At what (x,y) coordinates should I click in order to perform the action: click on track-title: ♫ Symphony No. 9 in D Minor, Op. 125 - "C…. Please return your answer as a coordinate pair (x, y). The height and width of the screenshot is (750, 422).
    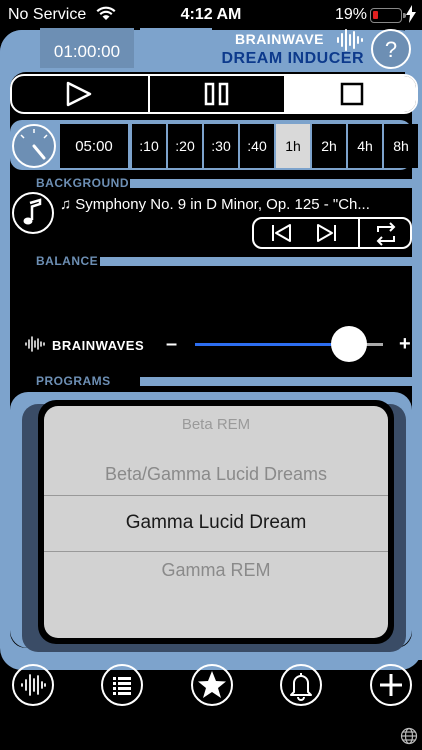
    Looking at the image, I should click on (236, 204).